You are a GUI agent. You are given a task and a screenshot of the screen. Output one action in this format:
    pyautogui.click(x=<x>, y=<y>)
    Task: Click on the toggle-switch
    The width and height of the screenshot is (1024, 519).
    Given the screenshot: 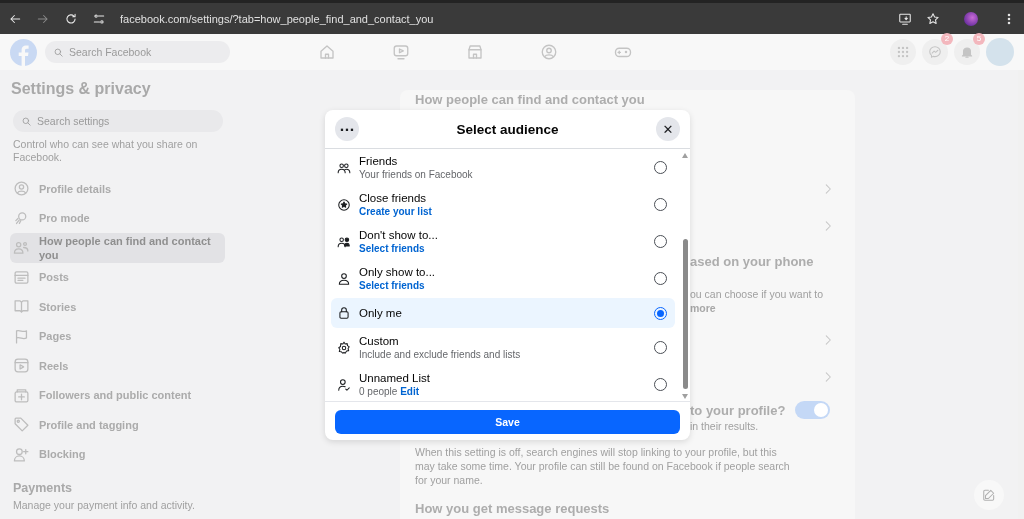 What is the action you would take?
    pyautogui.click(x=812, y=410)
    